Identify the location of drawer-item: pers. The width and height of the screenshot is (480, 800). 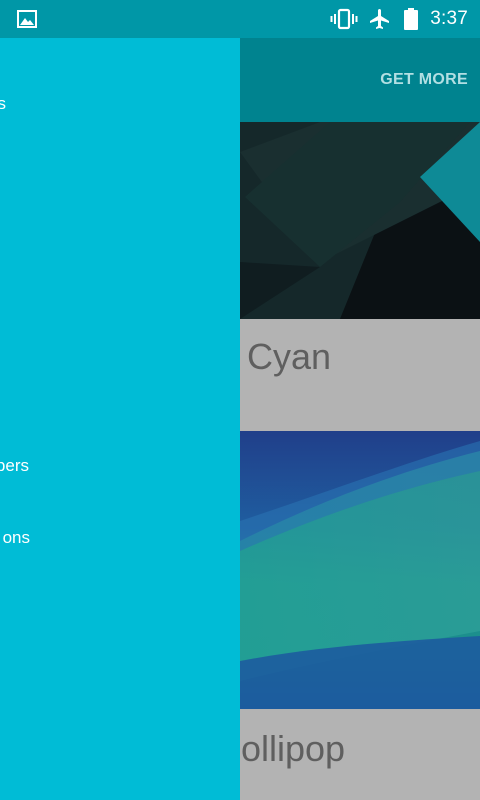
(14, 466).